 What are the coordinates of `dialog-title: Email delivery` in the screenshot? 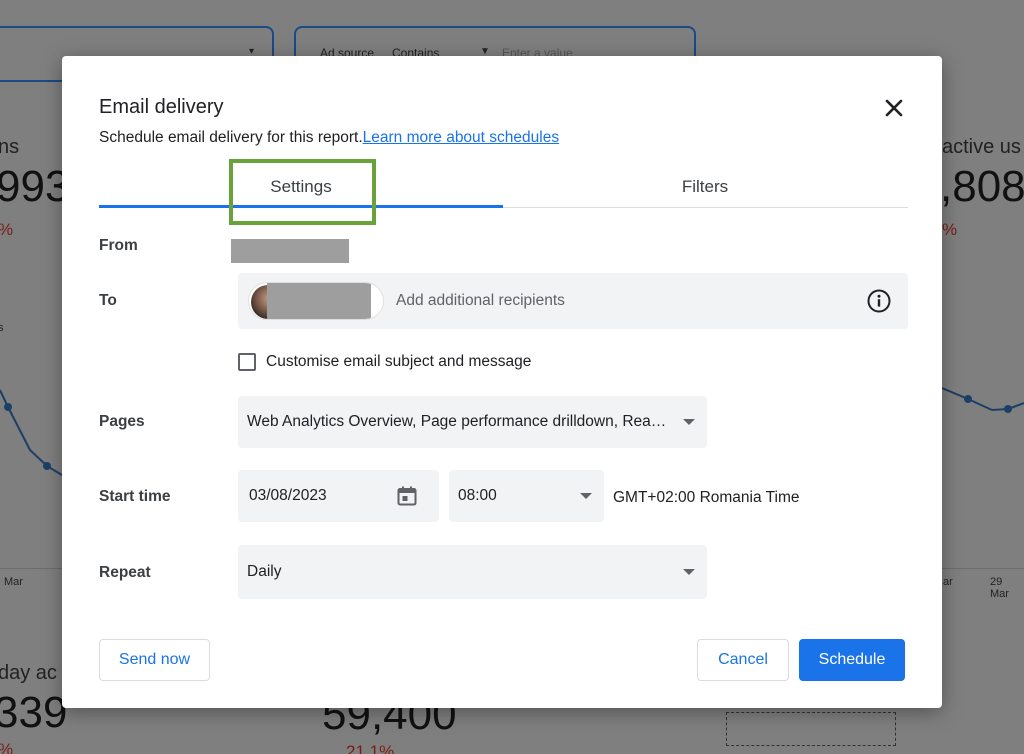 It's located at (161, 107).